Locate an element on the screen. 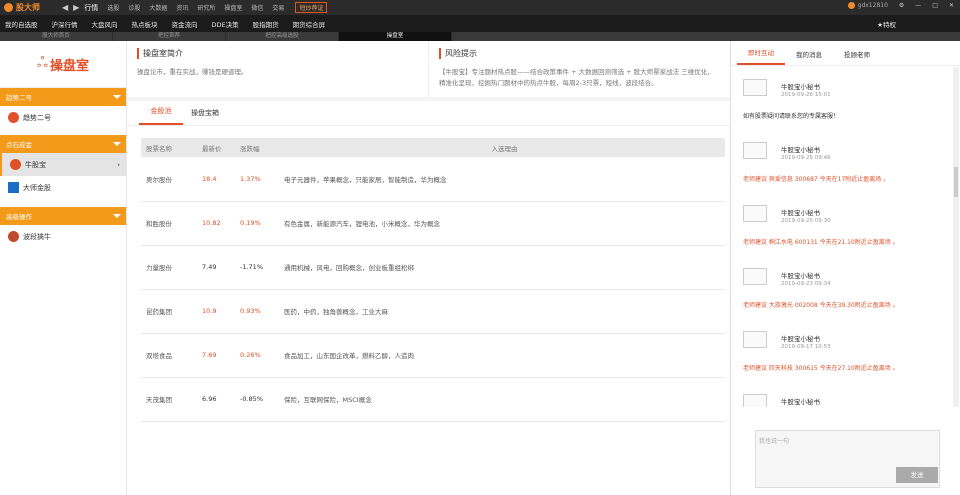 Image resolution: width=960 pixels, height=495 pixels. group-header-trend: 趋势二号 is located at coordinates (63, 97).